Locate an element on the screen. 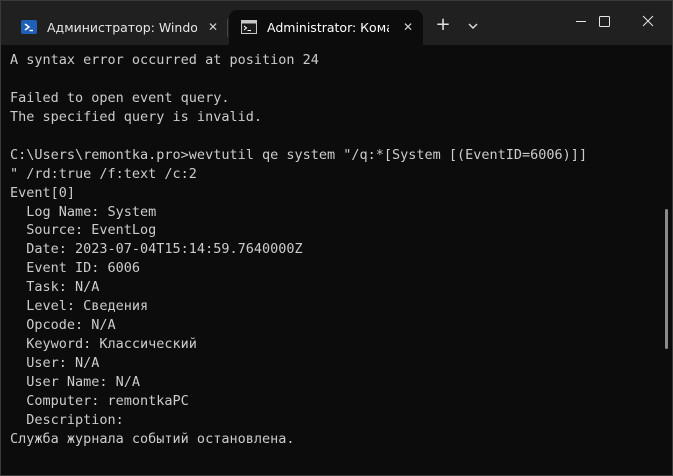  new-tab-button: + is located at coordinates (443, 26).